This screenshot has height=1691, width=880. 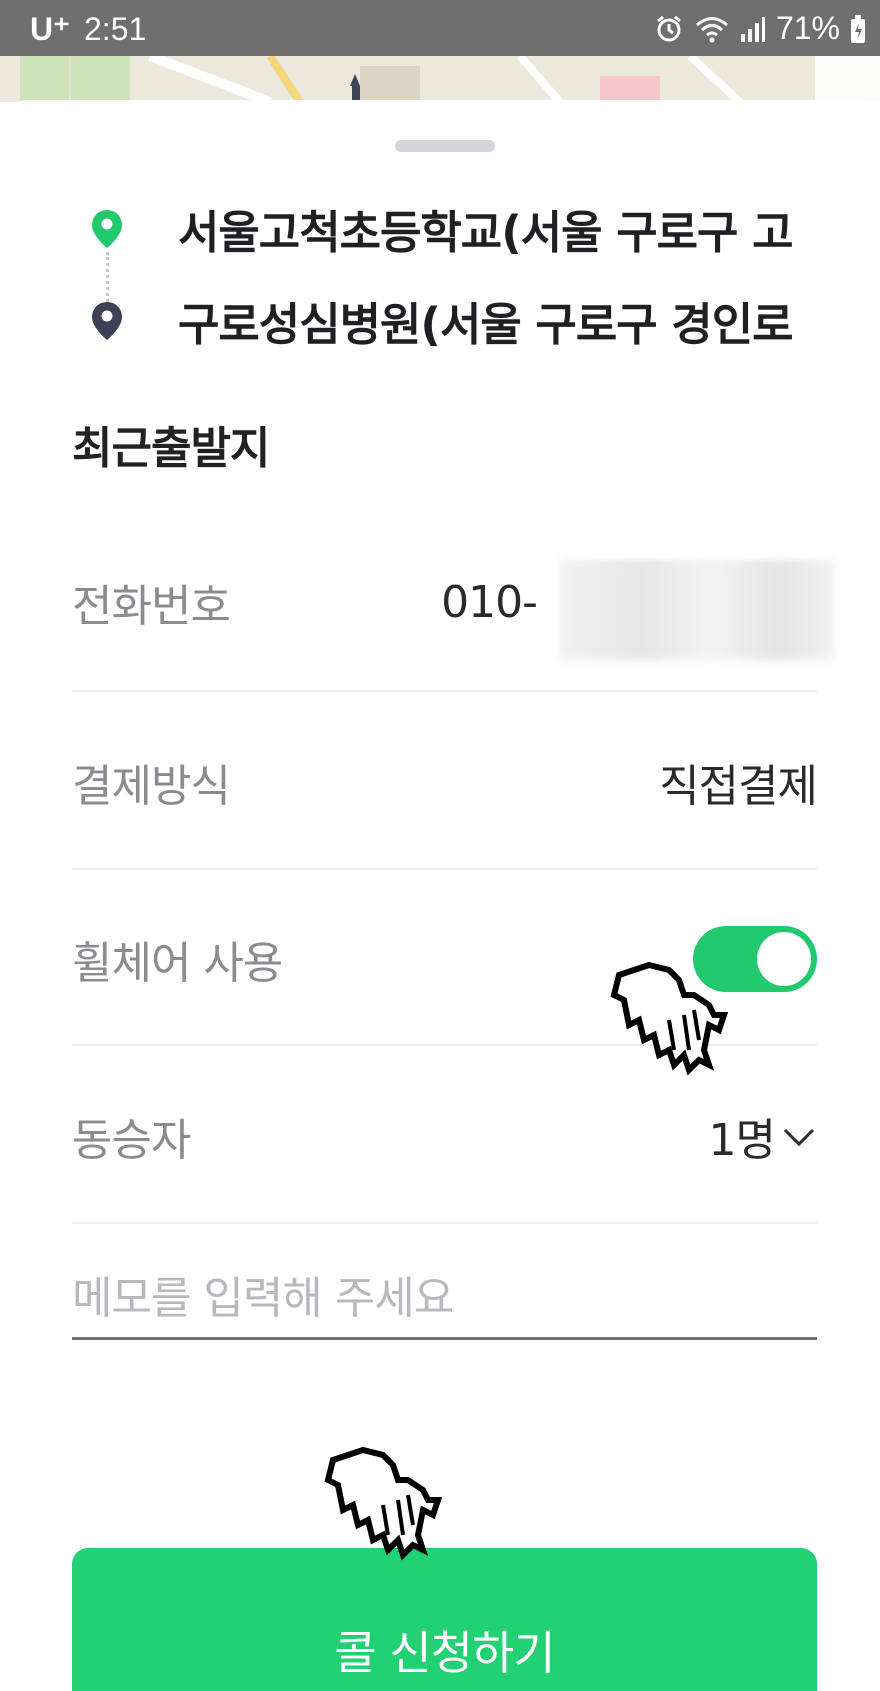 I want to click on companion-row: 동승자 1명, so click(x=444, y=1136).